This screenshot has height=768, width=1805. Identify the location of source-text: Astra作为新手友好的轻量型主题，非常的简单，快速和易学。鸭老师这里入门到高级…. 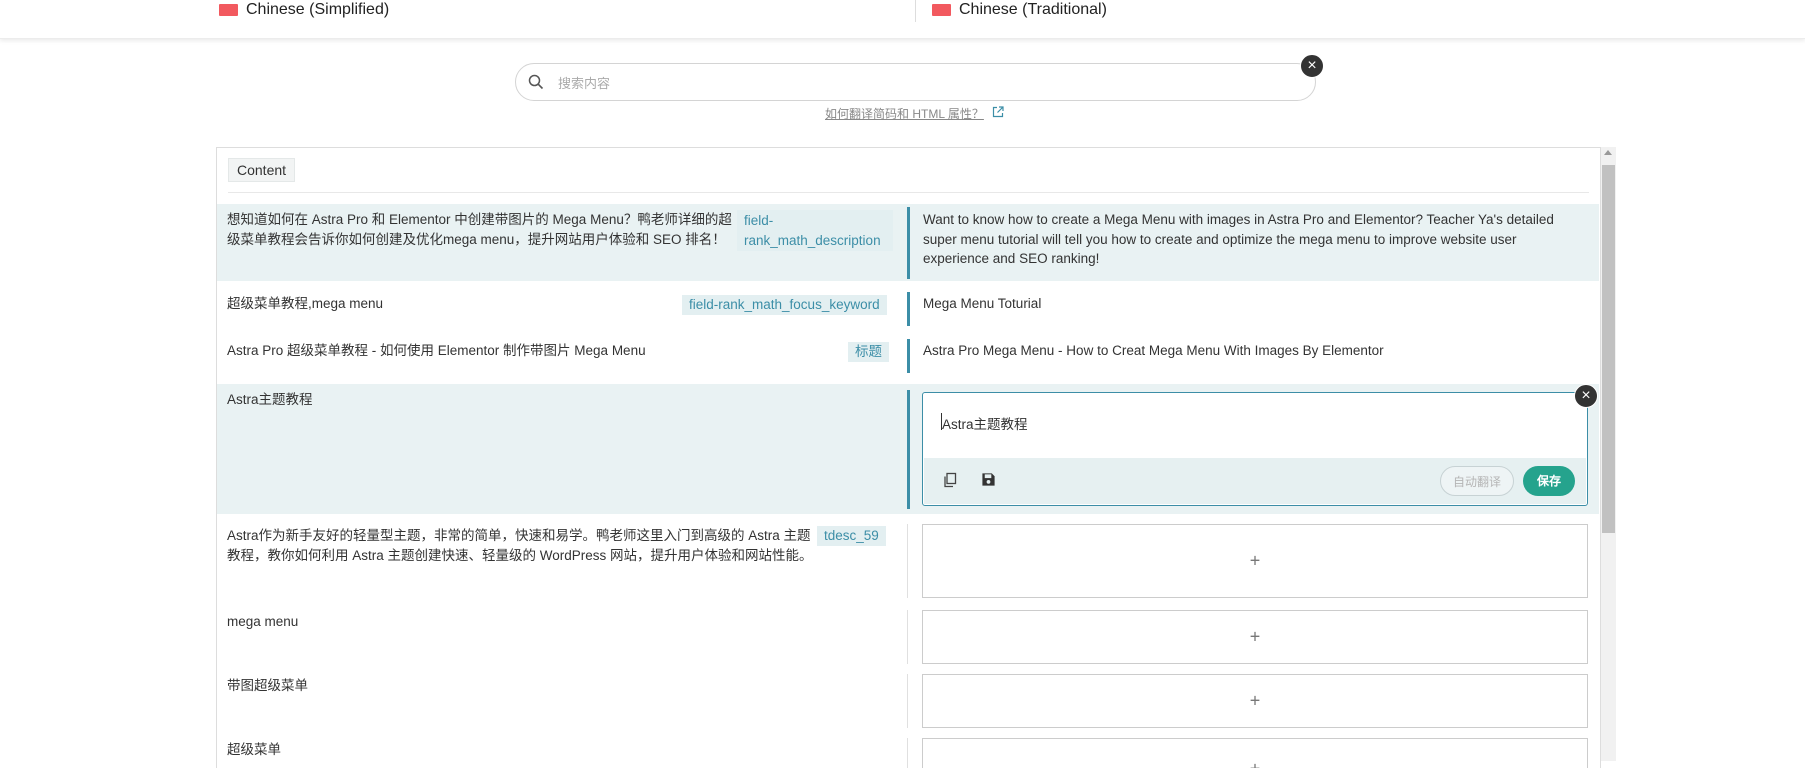
(522, 545).